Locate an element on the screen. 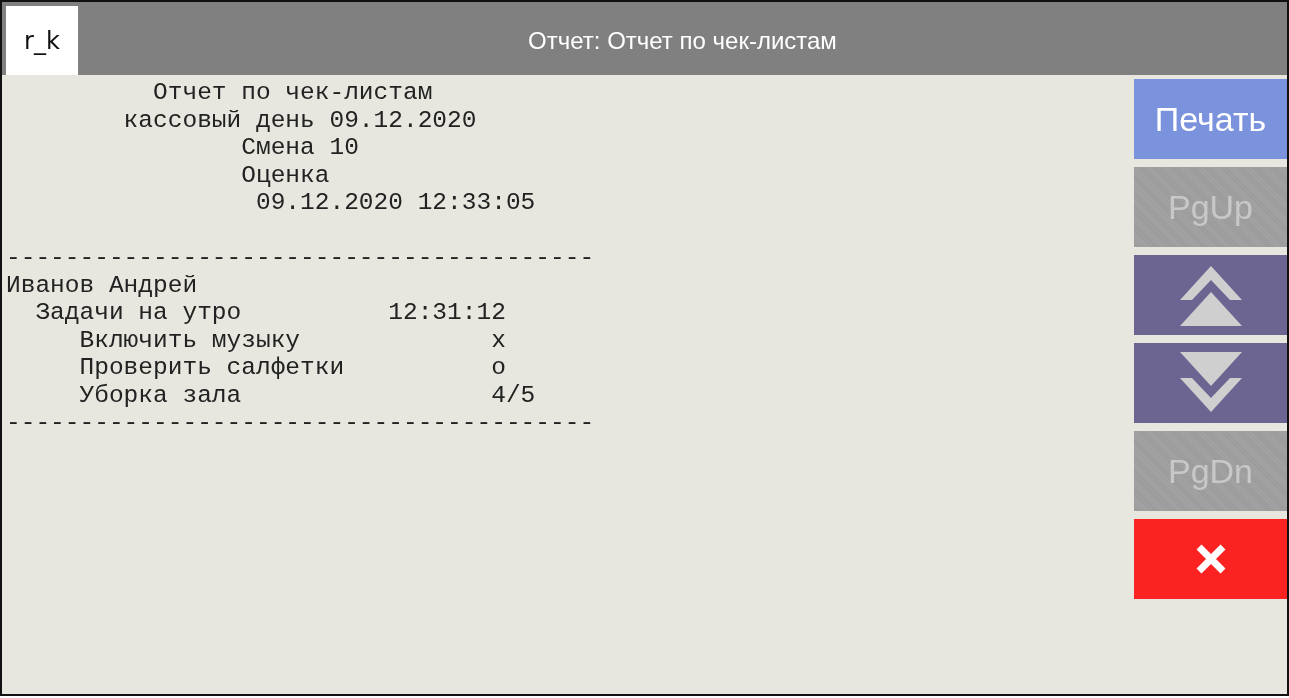 The height and width of the screenshot is (698, 1289). report-line: Отчет по чек-листам is located at coordinates (293, 93).